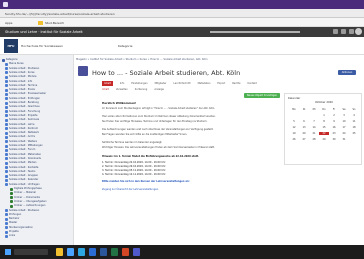 Image resolution: width=364 pixels, height=259 pixels. What do you see at coordinates (294, 127) in the screenshot?
I see `calendar-day: 12` at bounding box center [294, 127].